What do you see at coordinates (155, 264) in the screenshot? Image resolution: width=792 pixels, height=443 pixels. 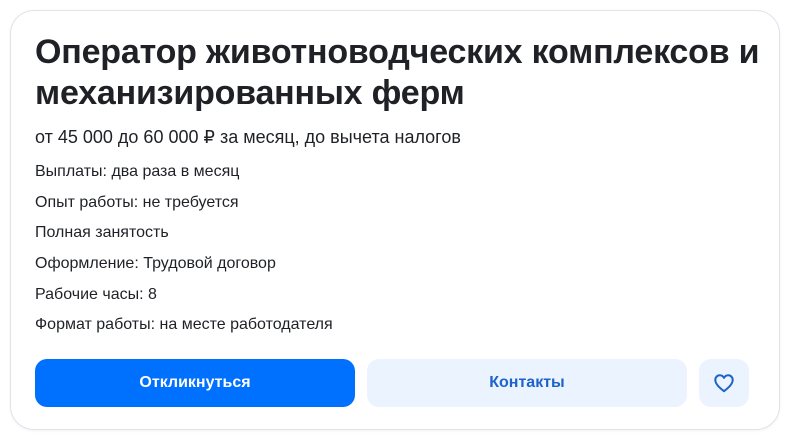 I see `detail-contract: Оформление: Трудовой договор` at bounding box center [155, 264].